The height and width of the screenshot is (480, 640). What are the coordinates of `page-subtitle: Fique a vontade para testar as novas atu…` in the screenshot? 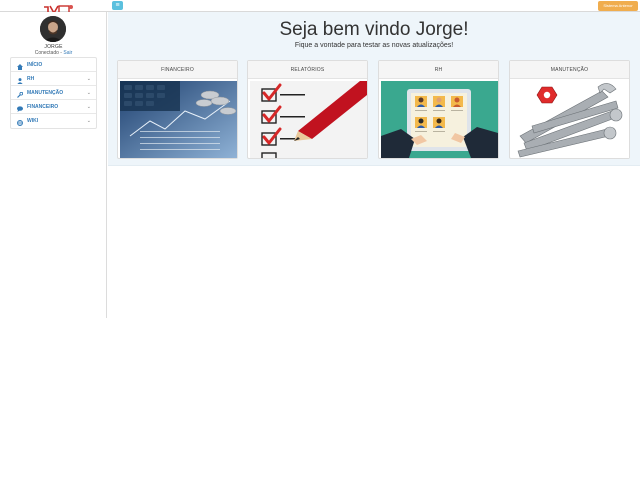 It's located at (374, 45).